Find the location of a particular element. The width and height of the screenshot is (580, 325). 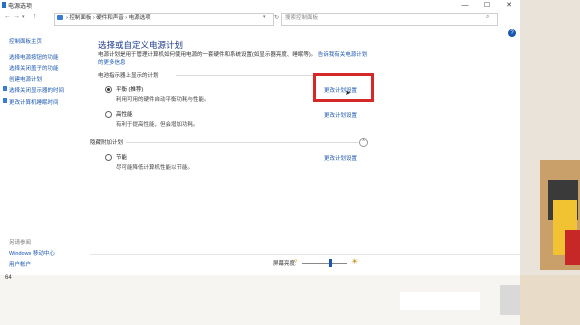

title-bar: 电源选项 — ☐ ✕ is located at coordinates (260, 5).